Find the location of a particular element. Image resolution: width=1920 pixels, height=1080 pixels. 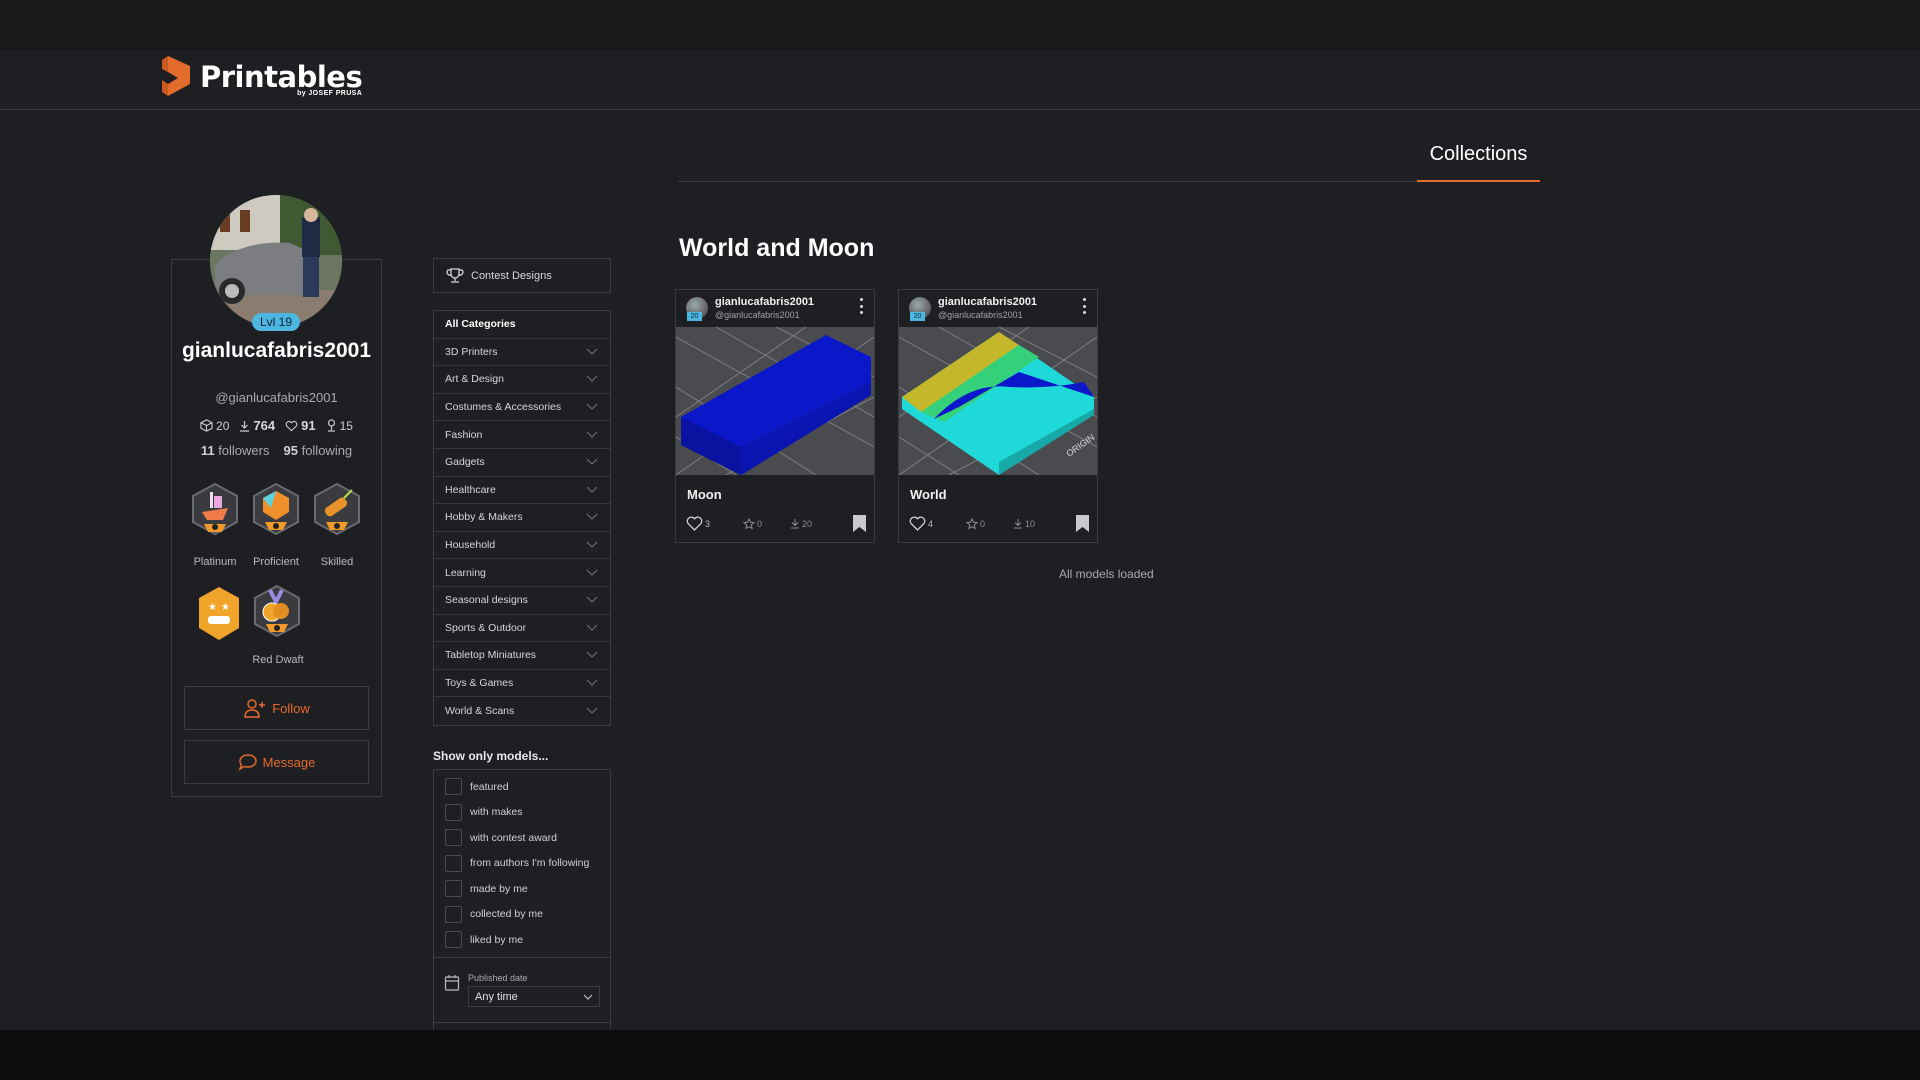

avatar is located at coordinates (276, 261).